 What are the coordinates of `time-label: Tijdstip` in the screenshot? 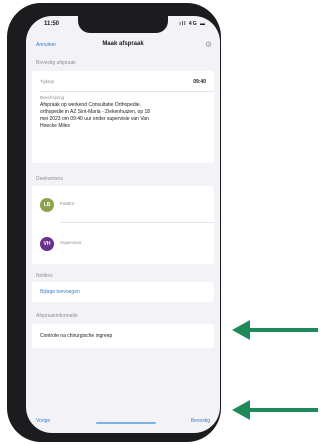 It's located at (47, 81).